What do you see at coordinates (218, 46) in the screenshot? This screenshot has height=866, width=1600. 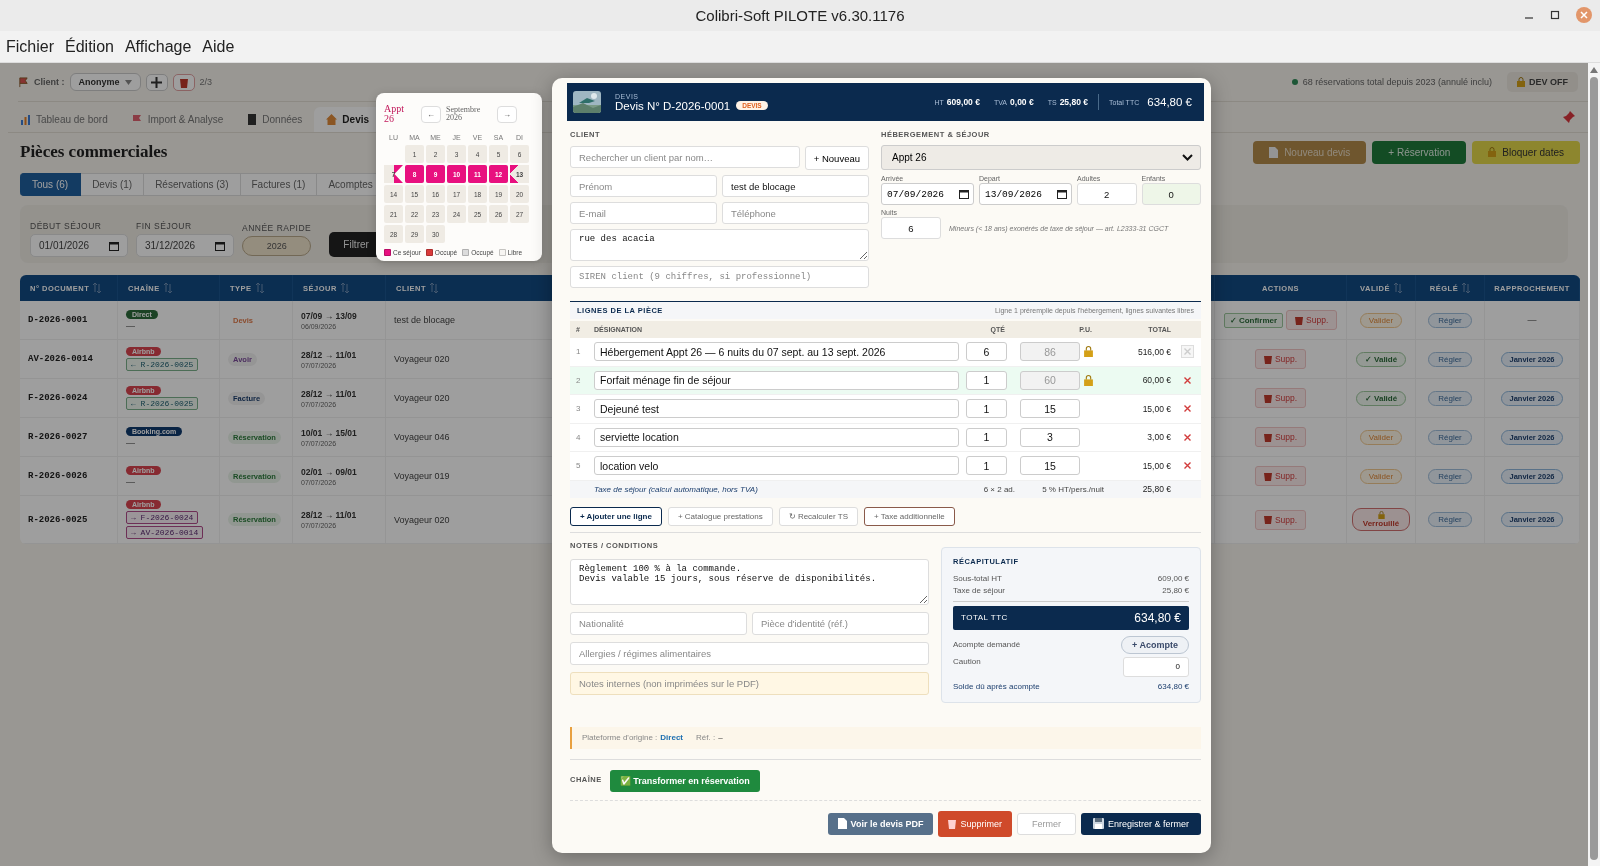 I see `menu-item: Aide` at bounding box center [218, 46].